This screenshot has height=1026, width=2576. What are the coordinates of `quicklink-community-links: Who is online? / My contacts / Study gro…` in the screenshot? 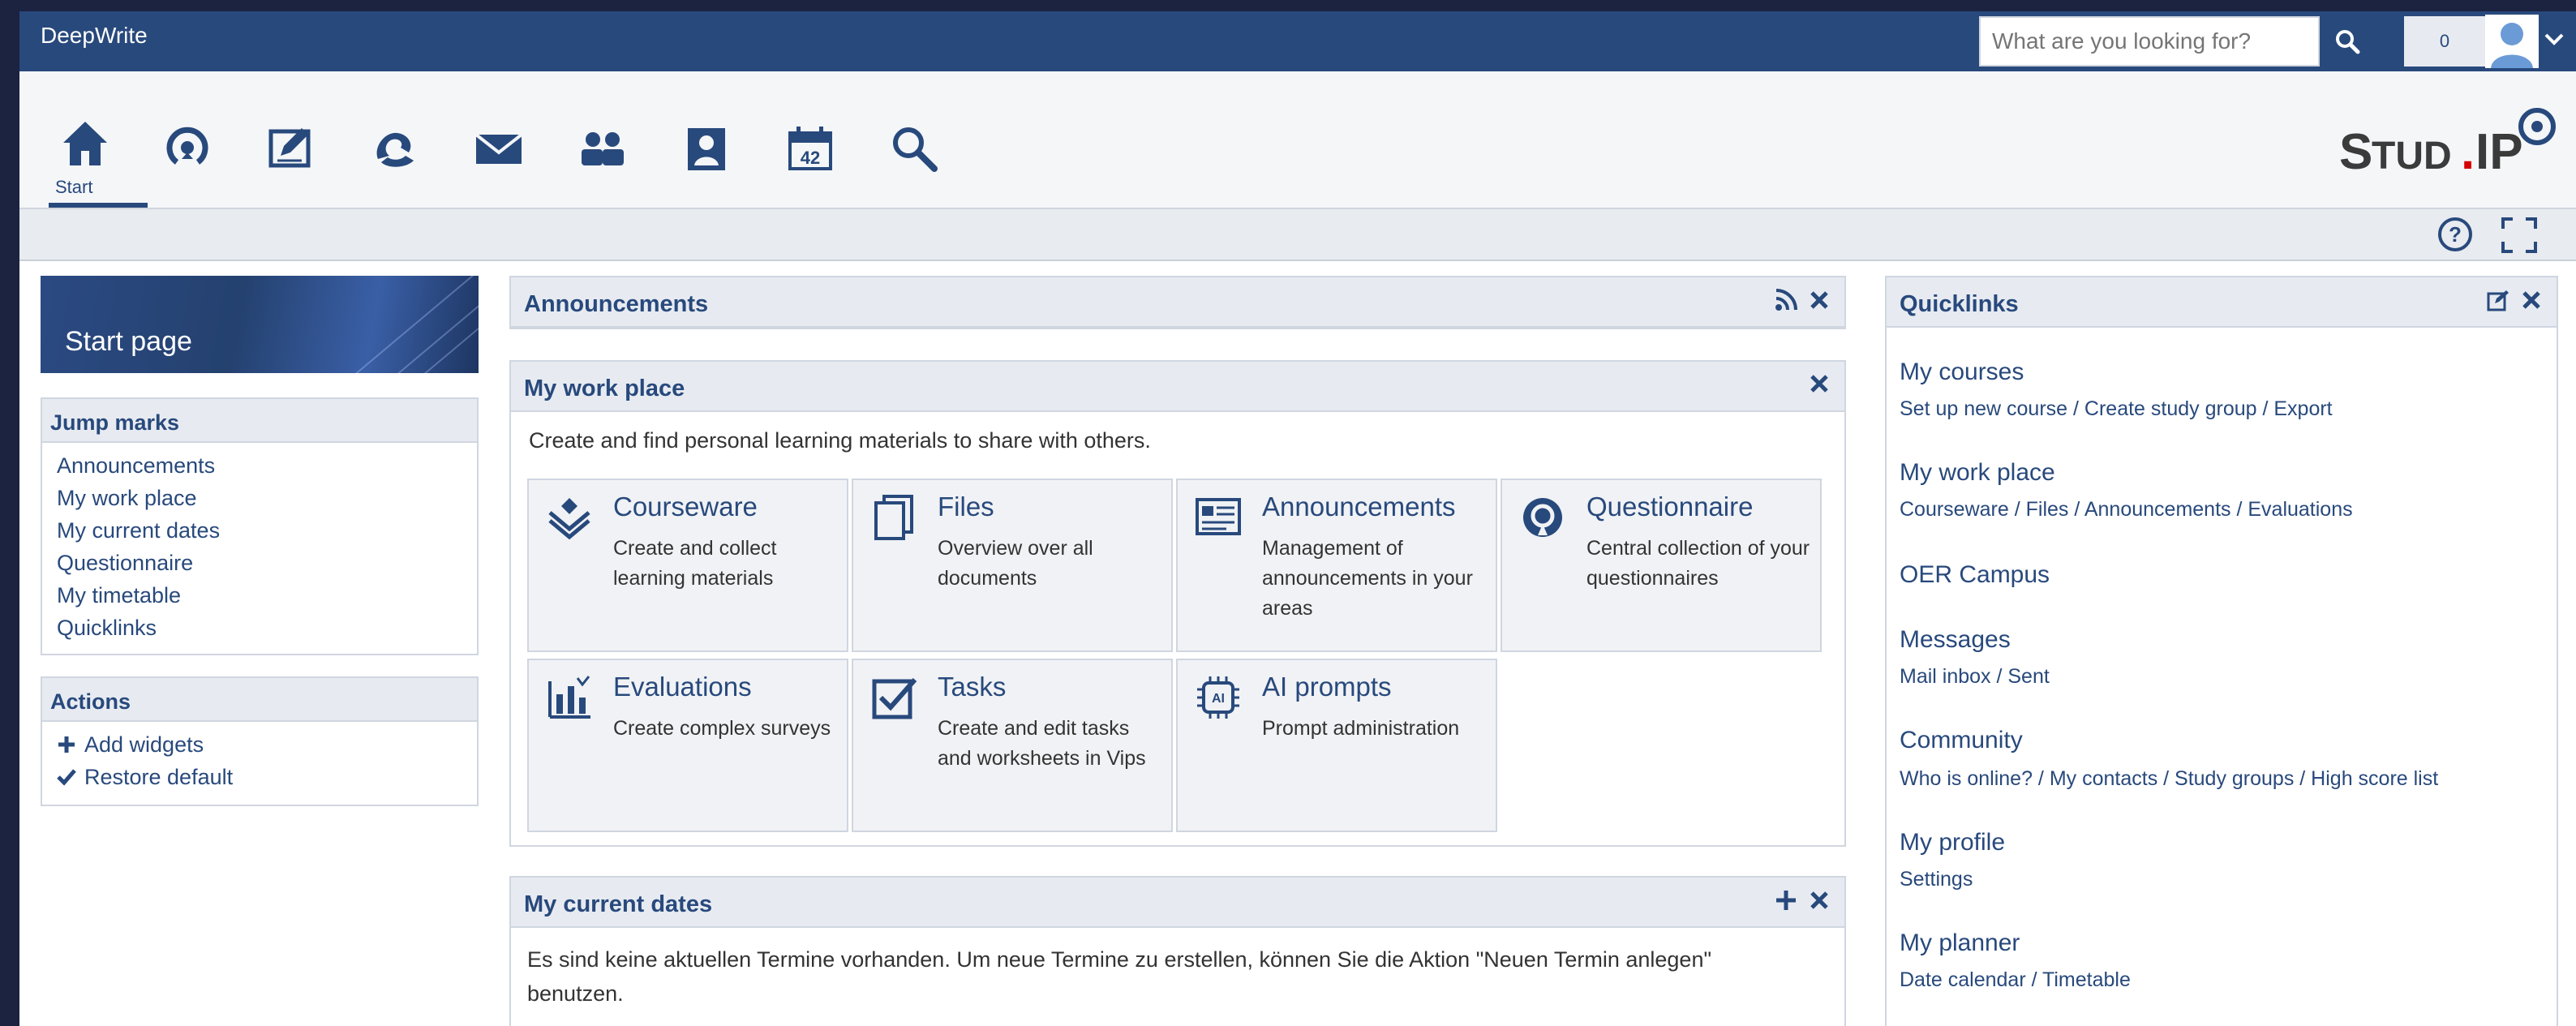 It's located at (2169, 779).